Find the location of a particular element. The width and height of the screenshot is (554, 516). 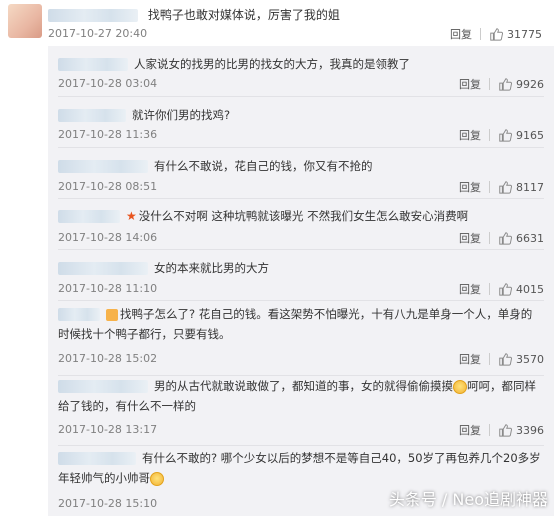

reply-line: 有什么不敢说，花自己的钱，你又有不抢的 is located at coordinates (300, 166).